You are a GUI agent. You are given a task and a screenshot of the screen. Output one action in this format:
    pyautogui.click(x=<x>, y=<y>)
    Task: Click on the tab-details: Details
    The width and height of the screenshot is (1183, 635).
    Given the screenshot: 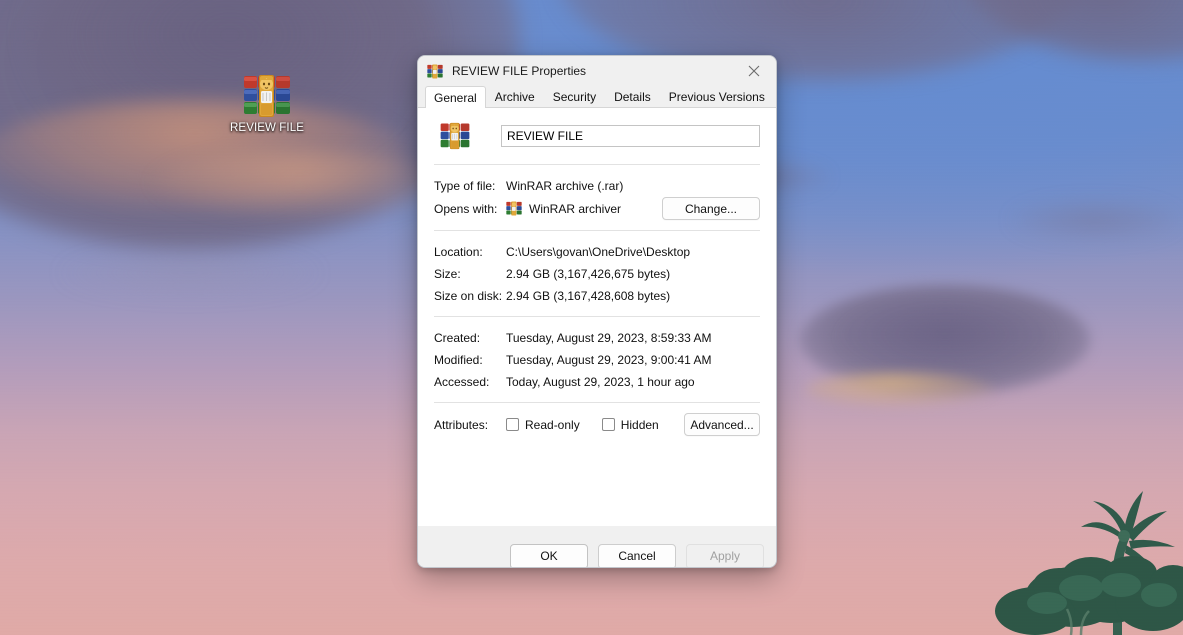 What is the action you would take?
    pyautogui.click(x=632, y=96)
    